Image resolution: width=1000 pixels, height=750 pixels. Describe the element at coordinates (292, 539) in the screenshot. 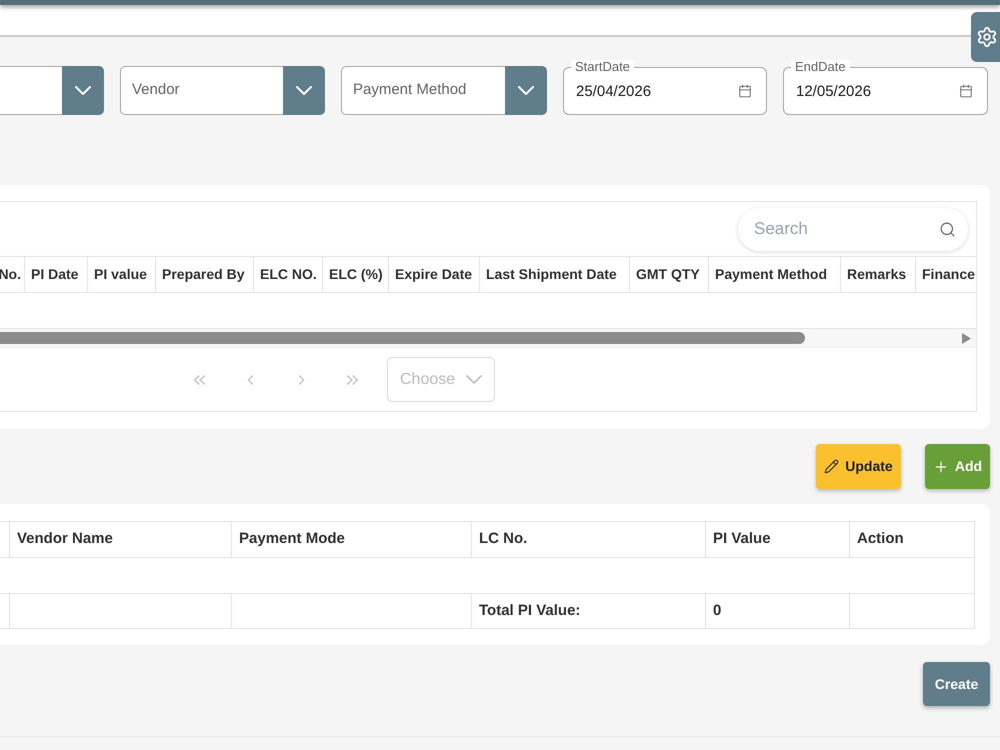

I see `column-header: Payment Mode` at that location.